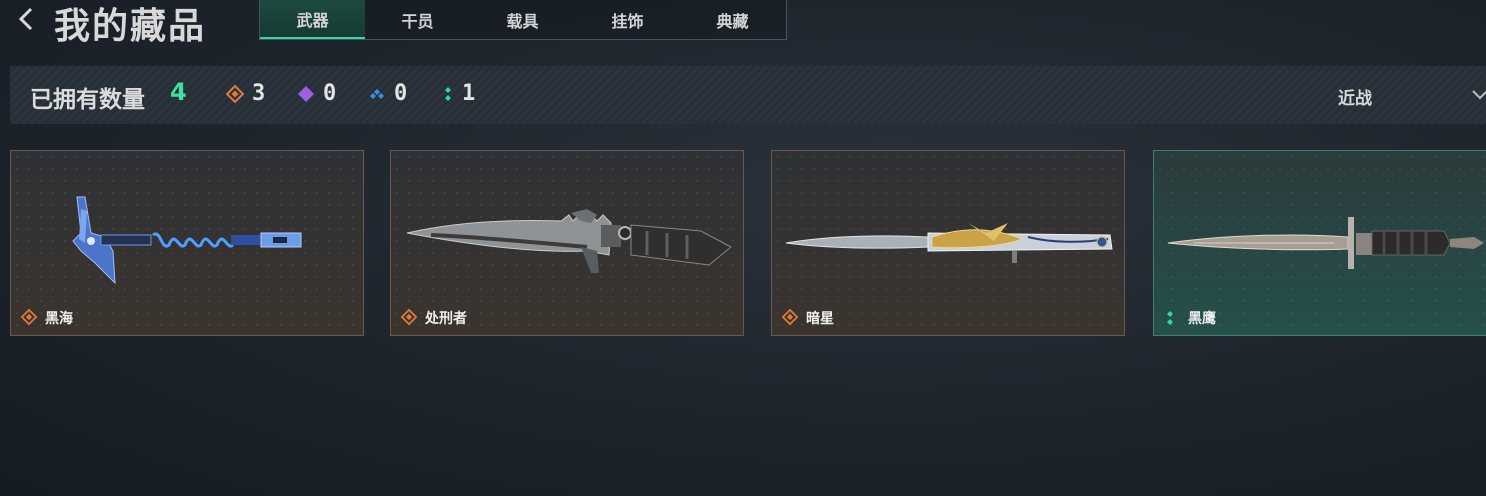  I want to click on item-name: 黑海, so click(59, 319).